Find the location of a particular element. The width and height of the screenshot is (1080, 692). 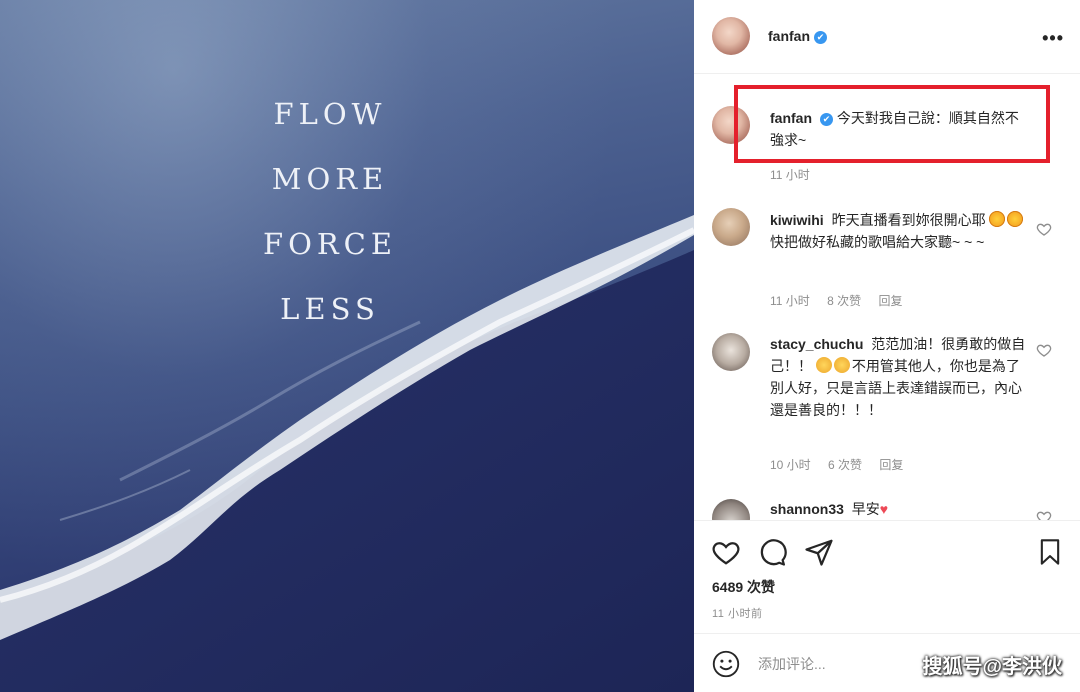

comment-text: shannon33 早安♥ is located at coordinates (900, 509).